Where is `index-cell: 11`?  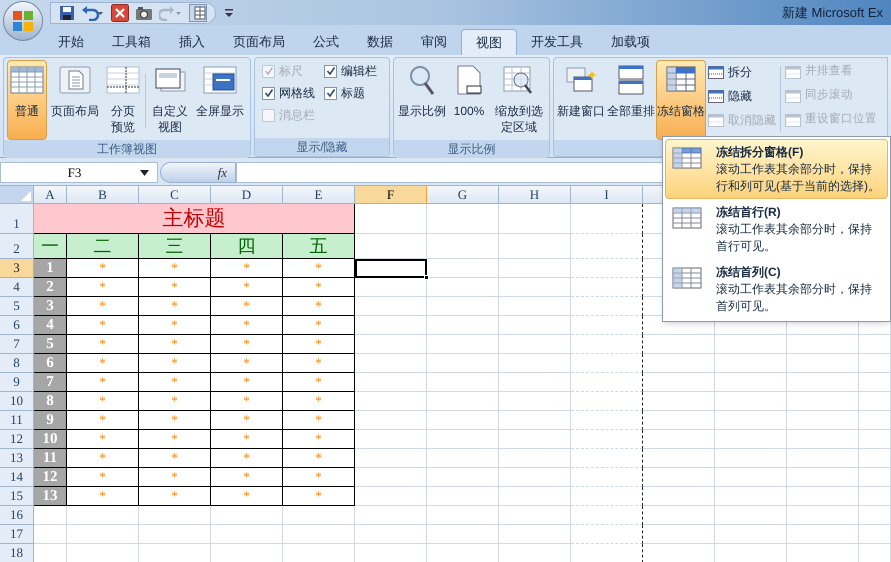
index-cell: 11 is located at coordinates (50, 458).